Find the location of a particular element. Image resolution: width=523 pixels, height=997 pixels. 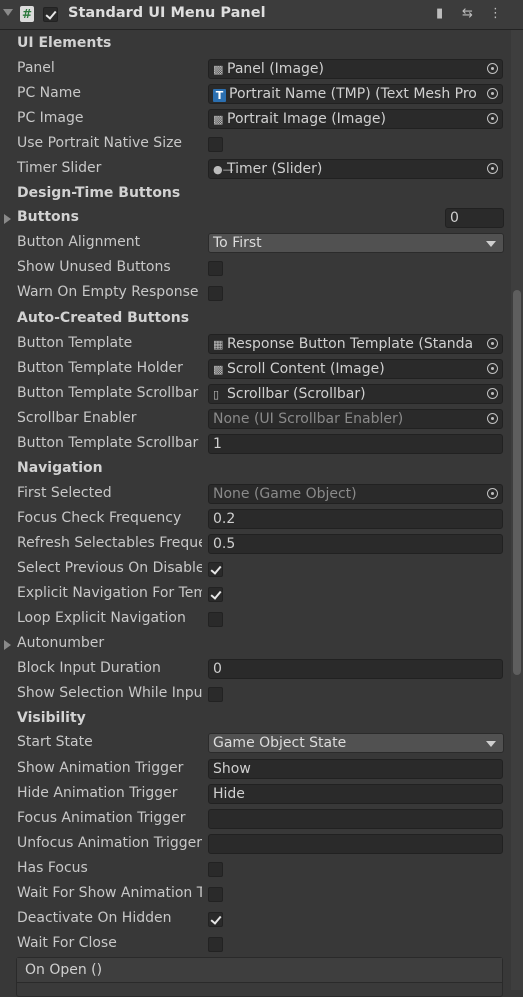

field-label: Show Selection While Inpu is located at coordinates (109, 693).